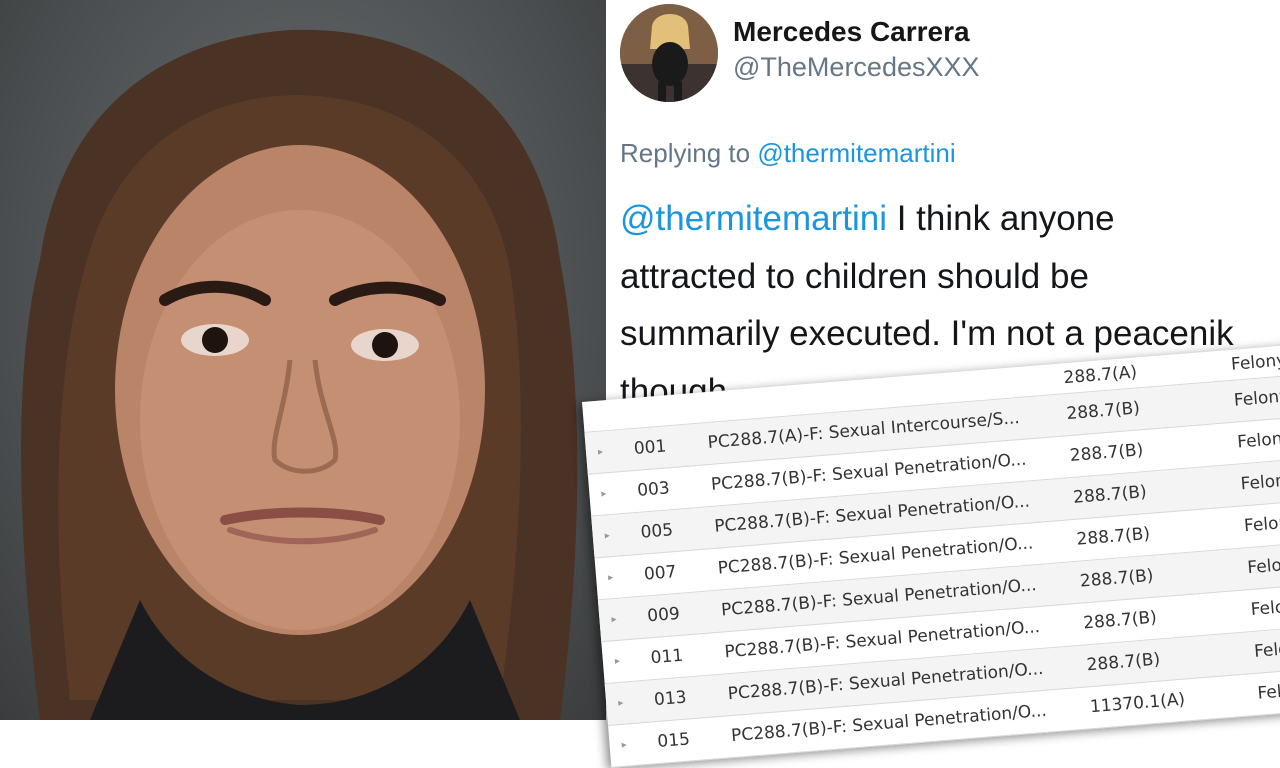 The height and width of the screenshot is (768, 1280). I want to click on header-type-cell: Felony, so click(1255, 362).